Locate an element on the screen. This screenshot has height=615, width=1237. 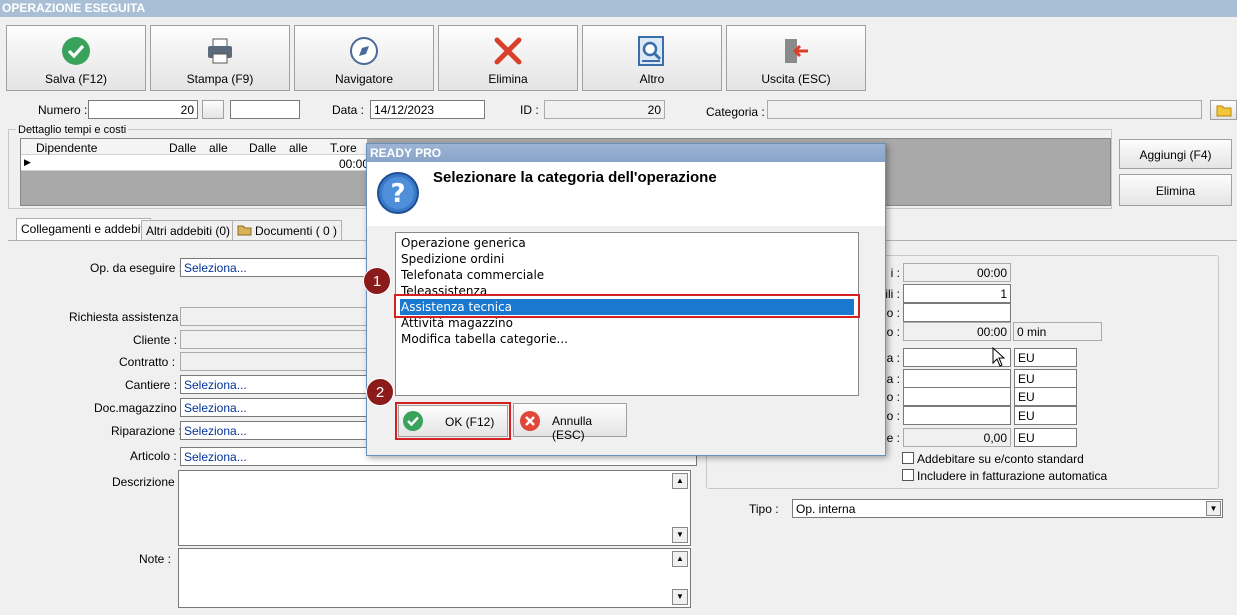
list-item: Operazione generica is located at coordinates (627, 243).